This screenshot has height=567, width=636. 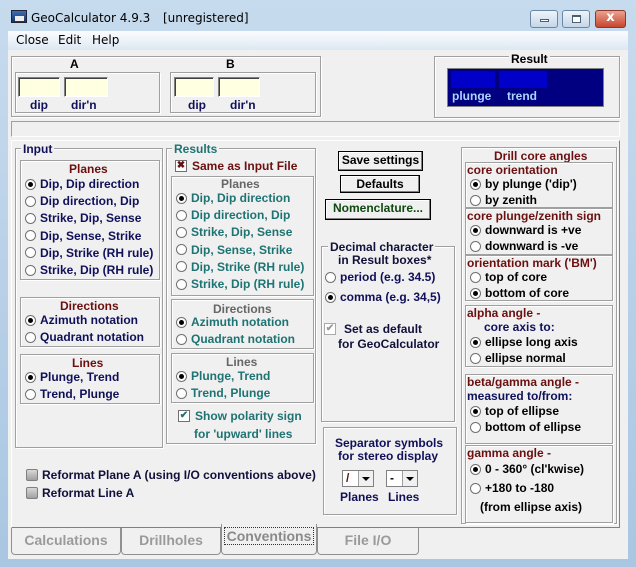 What do you see at coordinates (236, 166) in the screenshot?
I see `same-as-input-checkbox: ✖ Same as Input File` at bounding box center [236, 166].